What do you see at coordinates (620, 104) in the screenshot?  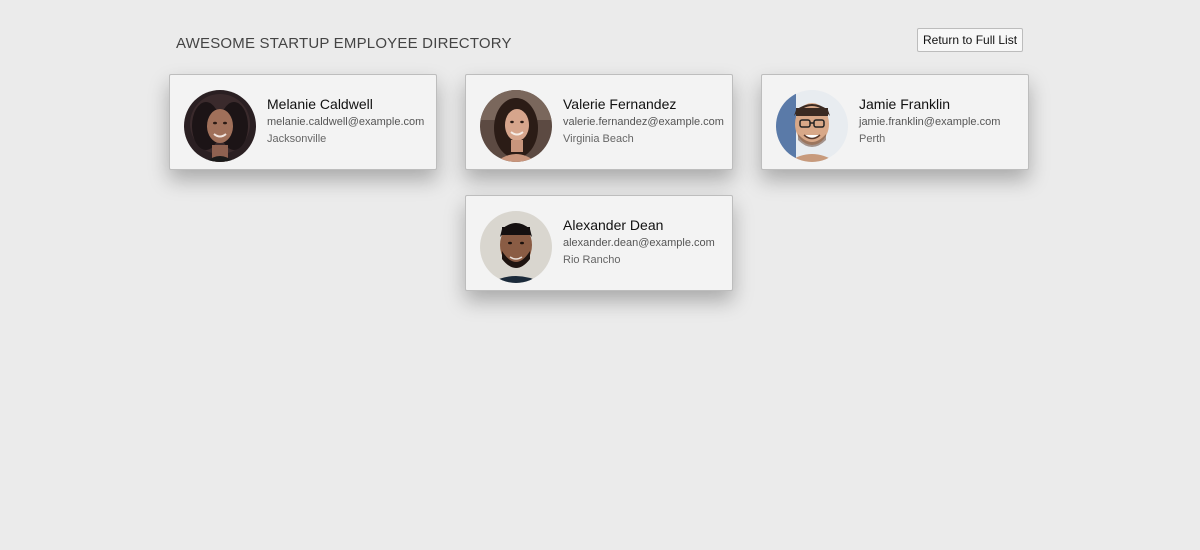 I see `employee-name: Valerie Fernandez` at bounding box center [620, 104].